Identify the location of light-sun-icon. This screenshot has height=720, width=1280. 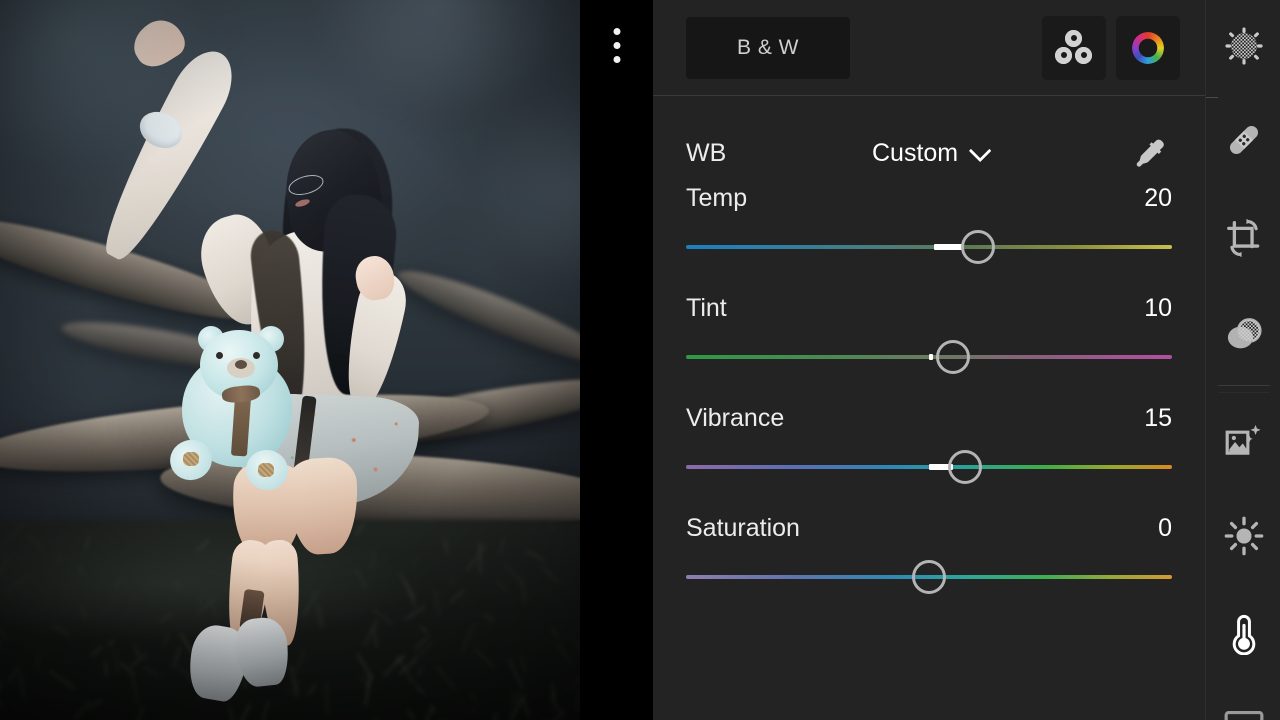
(1243, 536).